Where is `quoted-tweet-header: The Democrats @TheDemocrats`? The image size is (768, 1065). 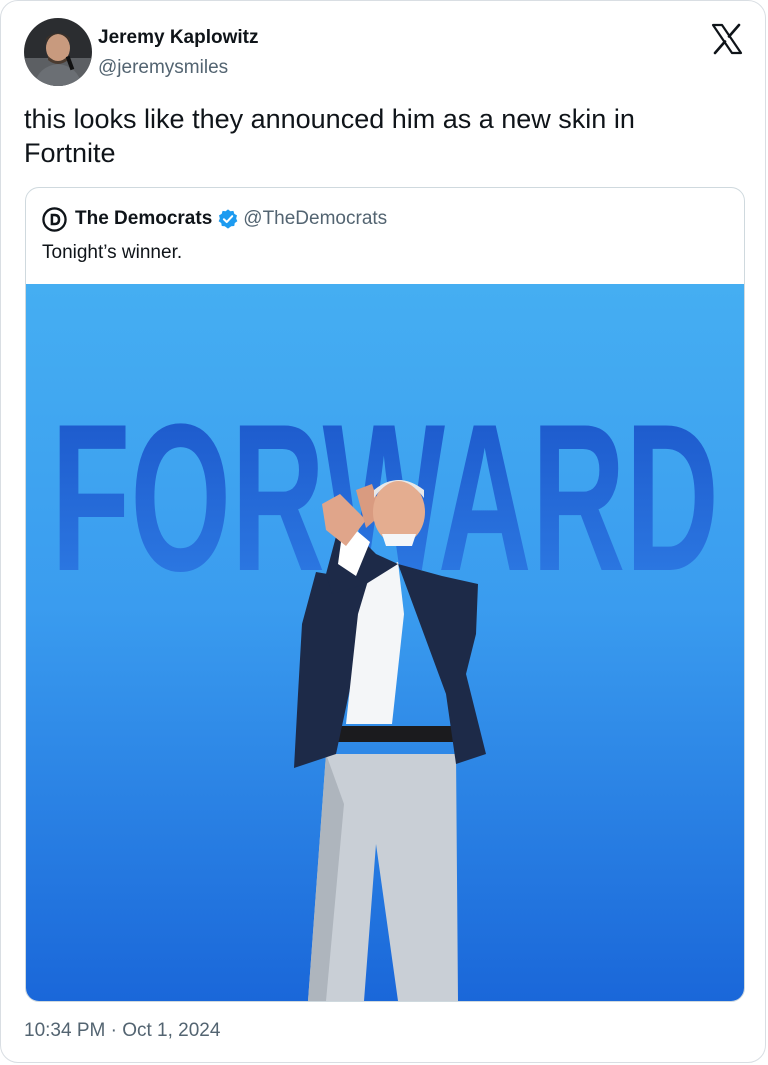
quoted-tweet-header: The Democrats @TheDemocrats is located at coordinates (214, 219).